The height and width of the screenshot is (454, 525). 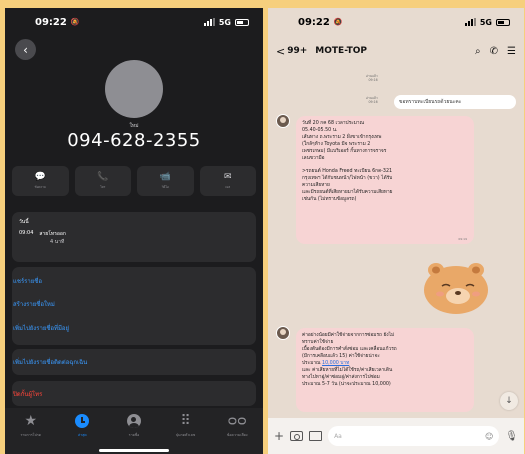 I want to click on camera-icon, so click(x=297, y=436).